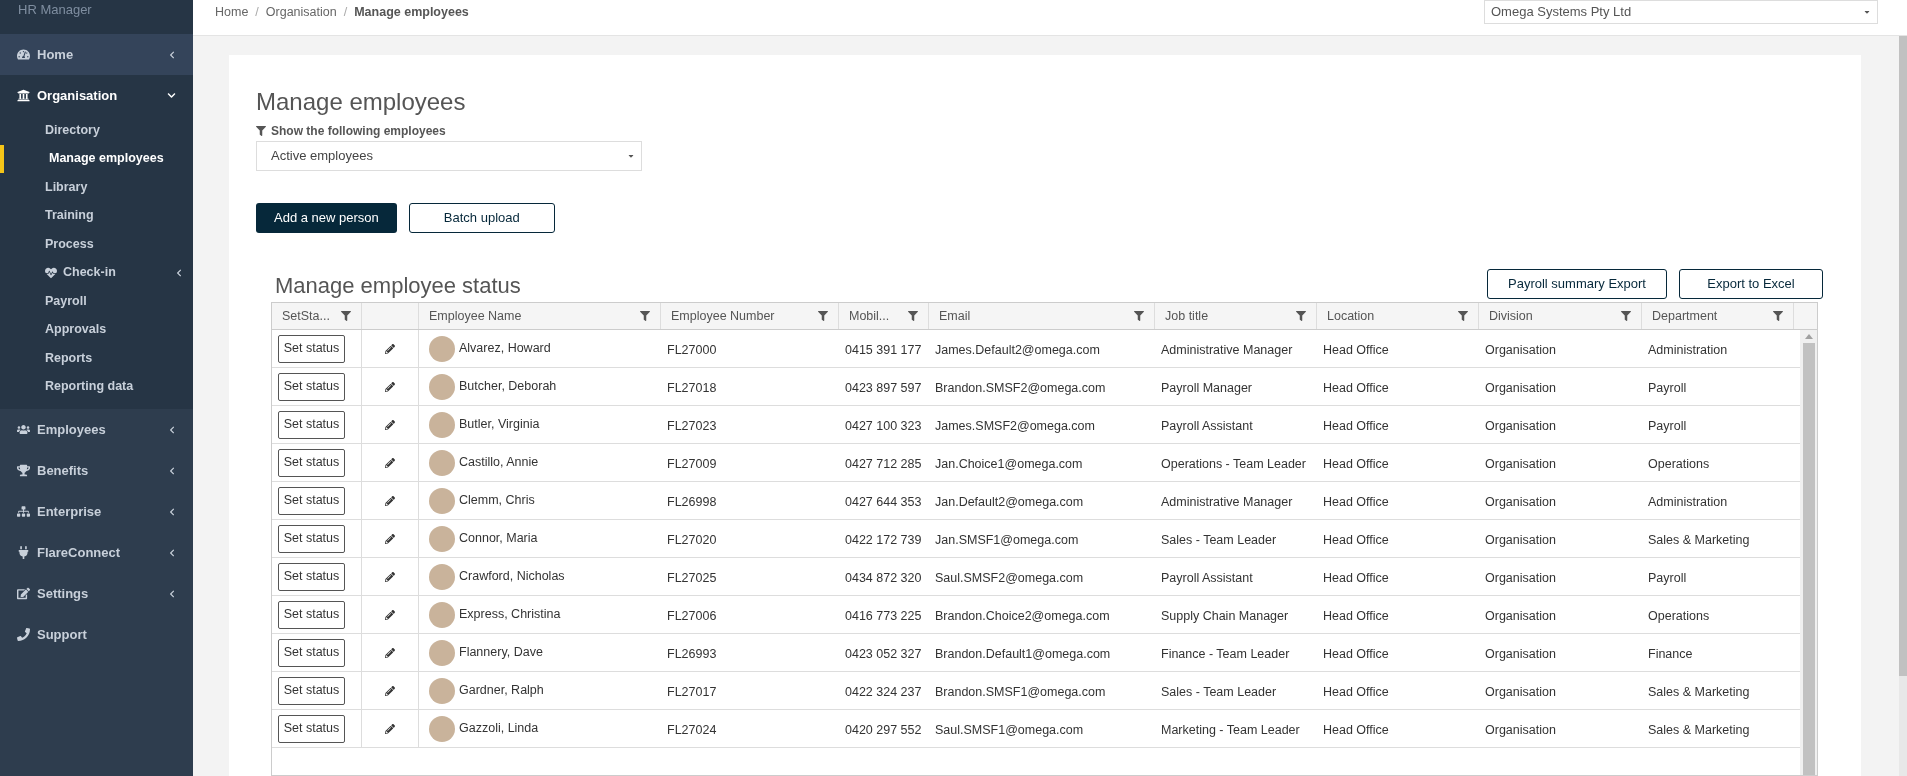  What do you see at coordinates (1206, 387) in the screenshot?
I see `table-cell: Payroll Manager` at bounding box center [1206, 387].